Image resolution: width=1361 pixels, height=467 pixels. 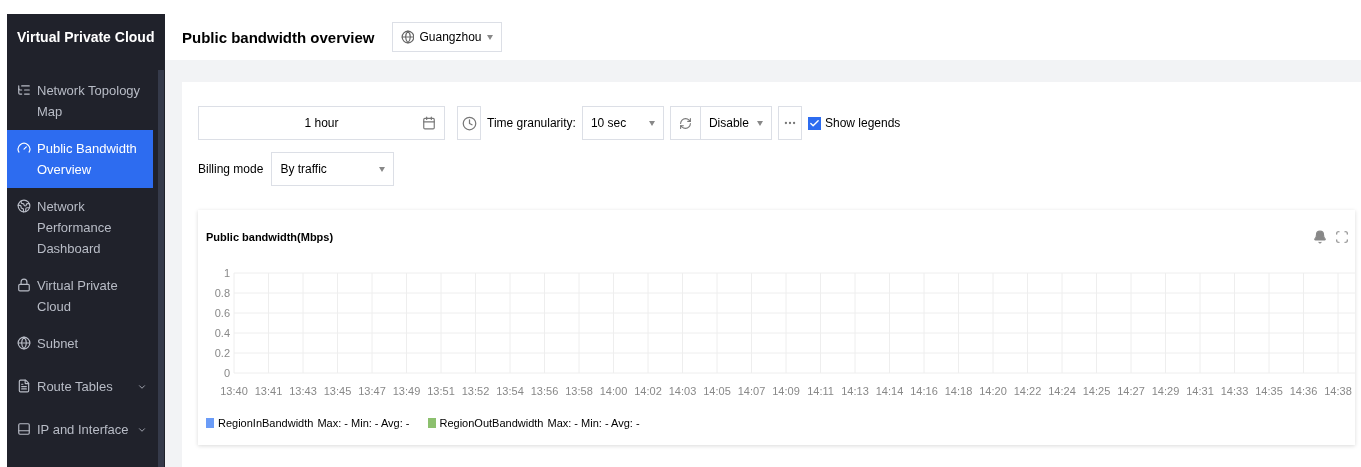 What do you see at coordinates (1062, 391) in the screenshot?
I see `x-tick-label: 14:24` at bounding box center [1062, 391].